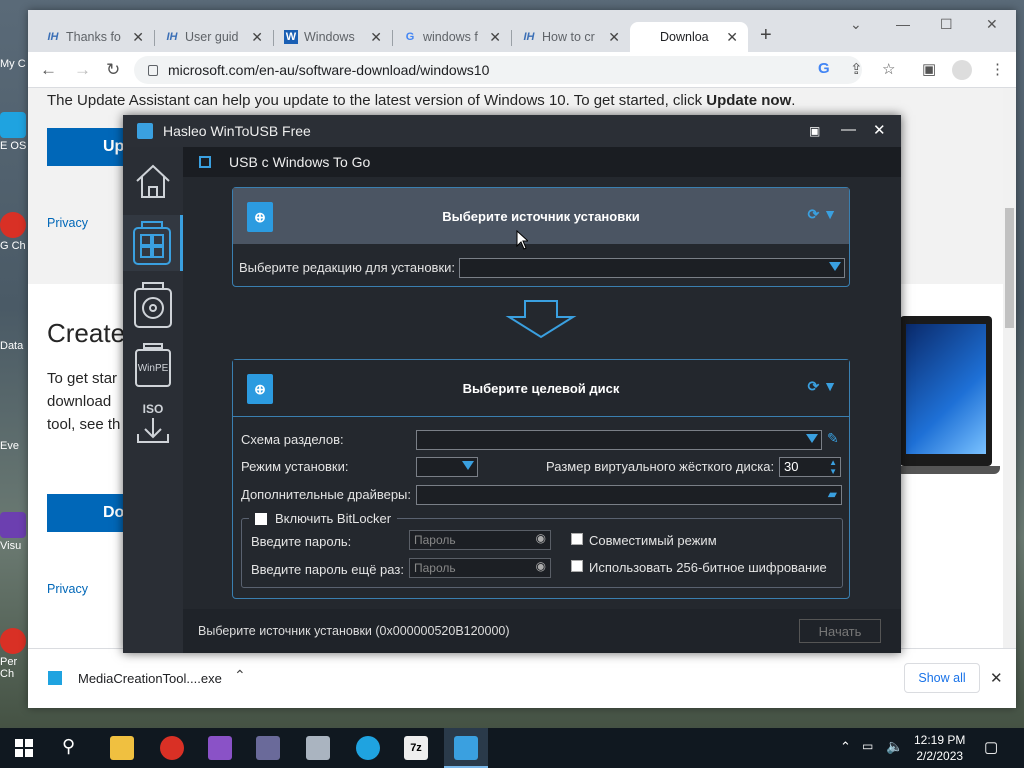  I want to click on close-window-button: ✕, so click(992, 24).